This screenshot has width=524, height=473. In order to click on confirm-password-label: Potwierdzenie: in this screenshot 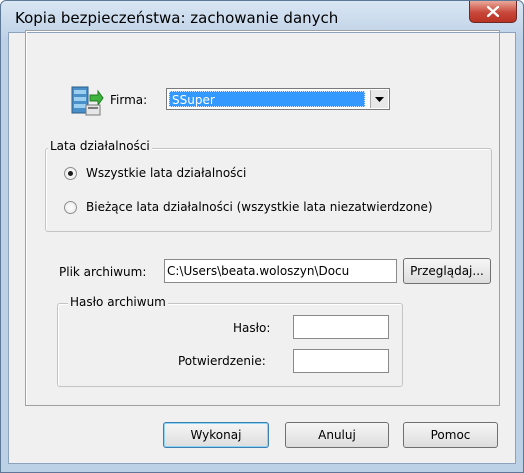, I will do `click(222, 361)`.